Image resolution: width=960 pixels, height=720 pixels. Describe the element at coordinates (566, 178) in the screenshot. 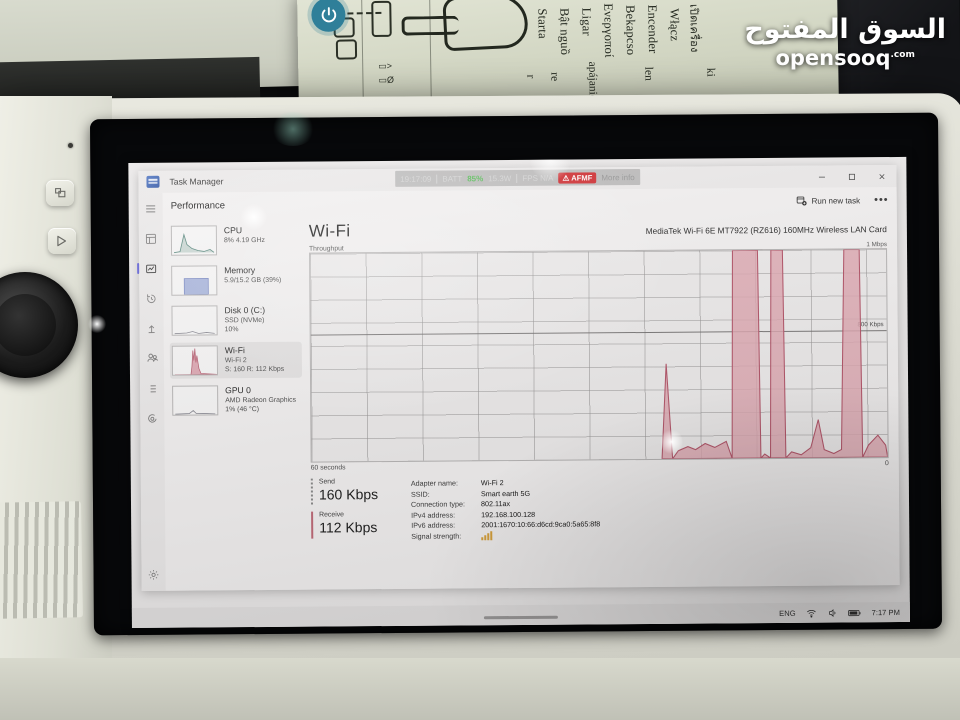

I see `warning-icon: ⚠` at that location.